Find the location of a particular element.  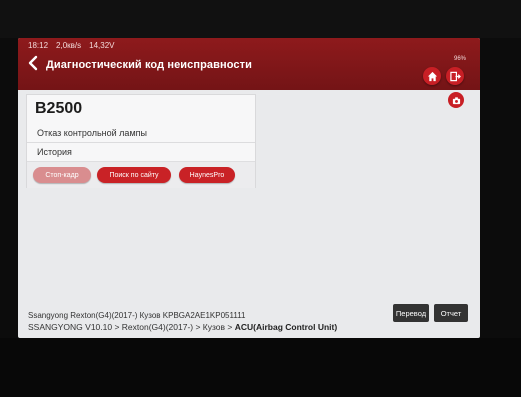

back-arrow-icon is located at coordinates (34, 63).